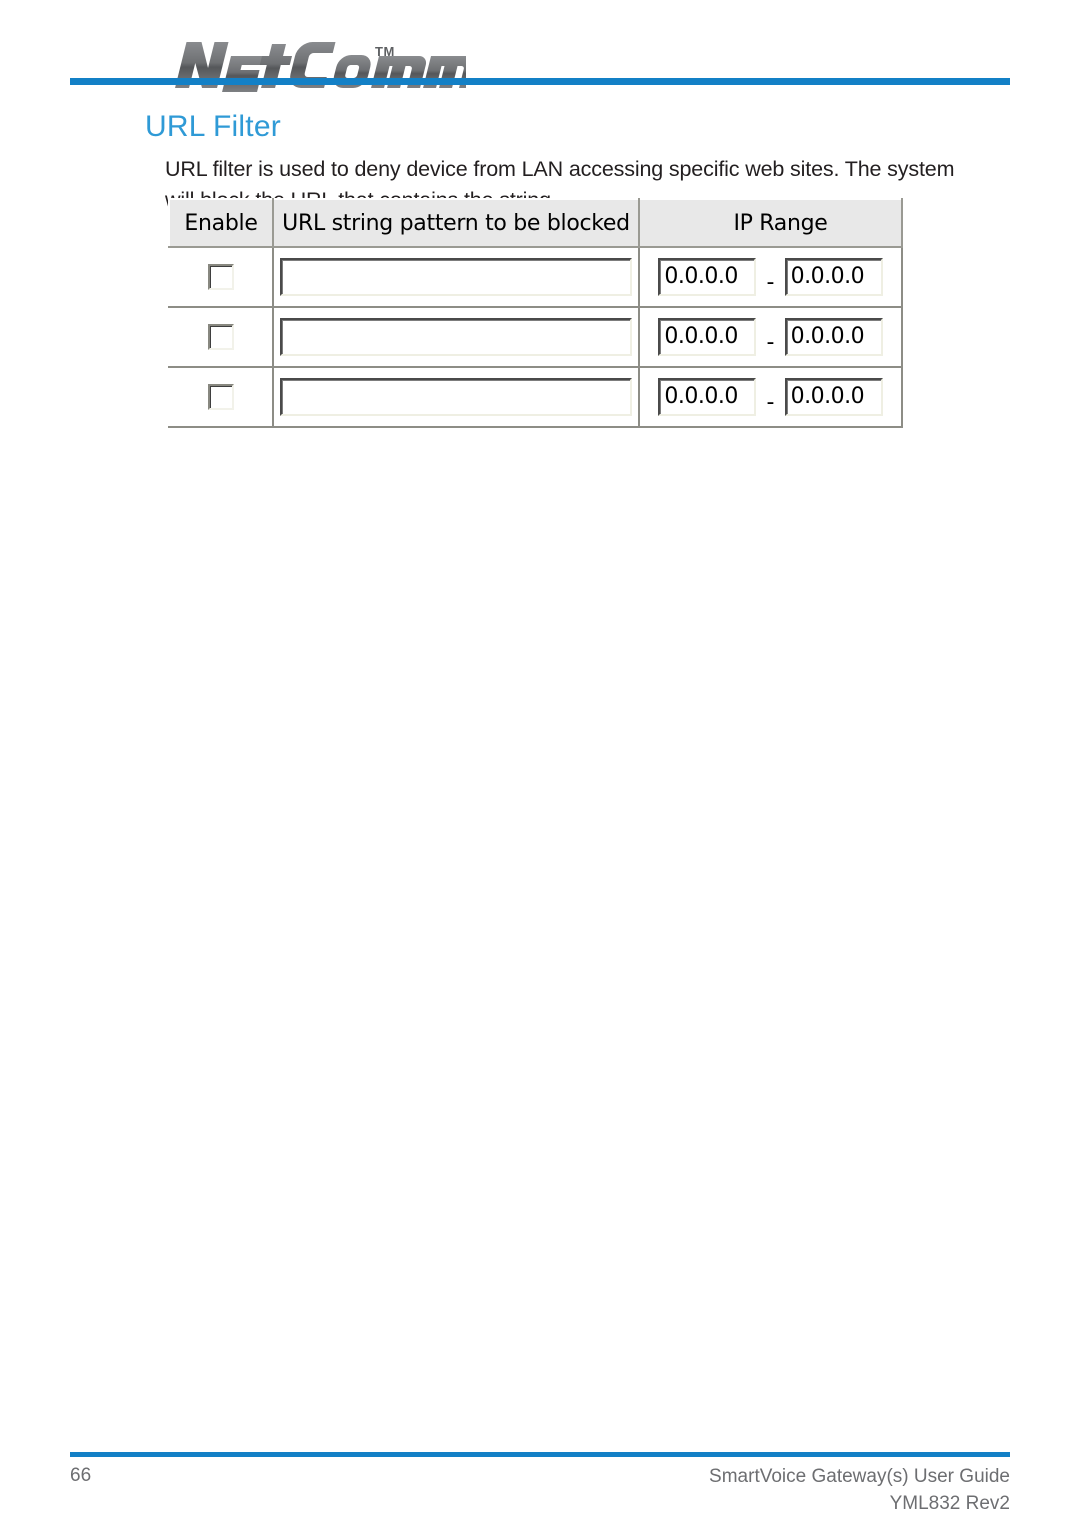  Describe the element at coordinates (540, 46) in the screenshot. I see `page-header: TM` at that location.